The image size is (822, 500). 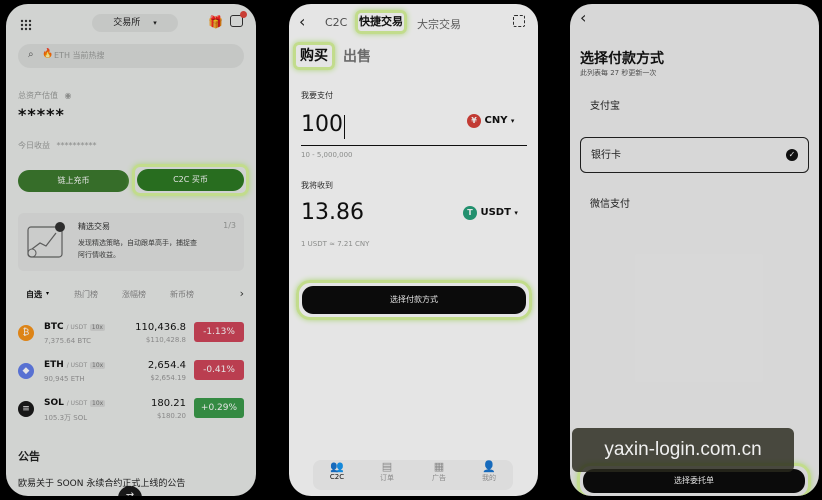 I want to click on tab-bulk-trade: 大宗交易, so click(x=439, y=24).